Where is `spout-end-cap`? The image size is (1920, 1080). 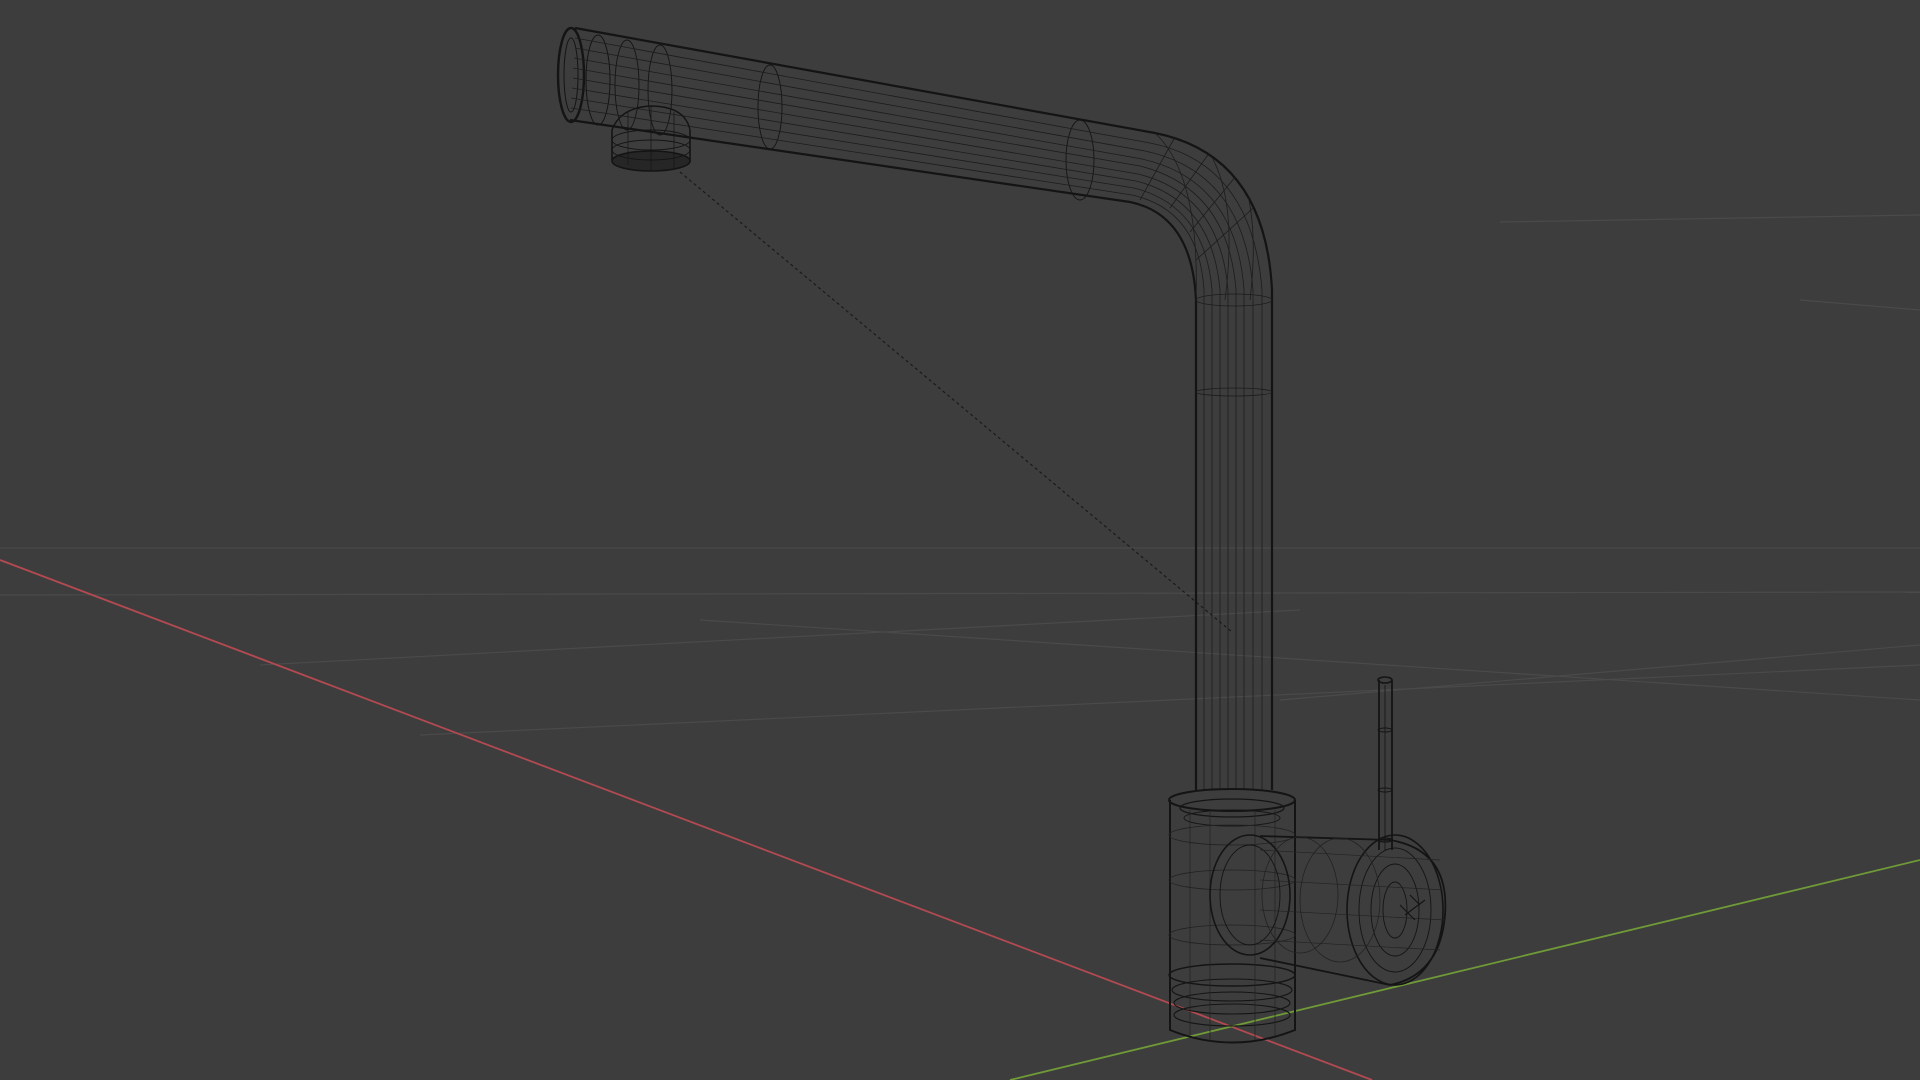 spout-end-cap is located at coordinates (825, 113).